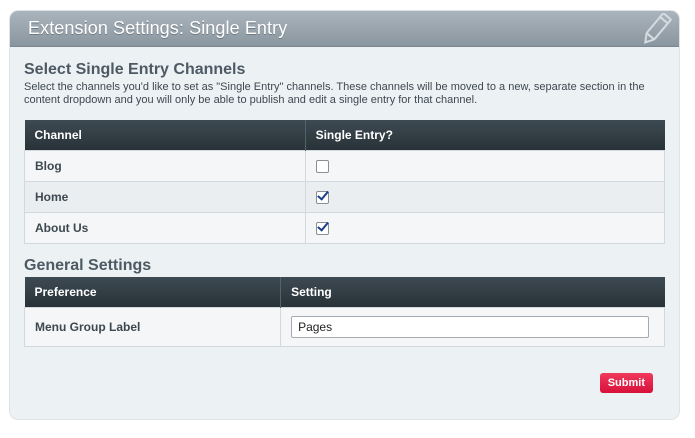  What do you see at coordinates (165, 228) in the screenshot?
I see `channel-name: About Us` at bounding box center [165, 228].